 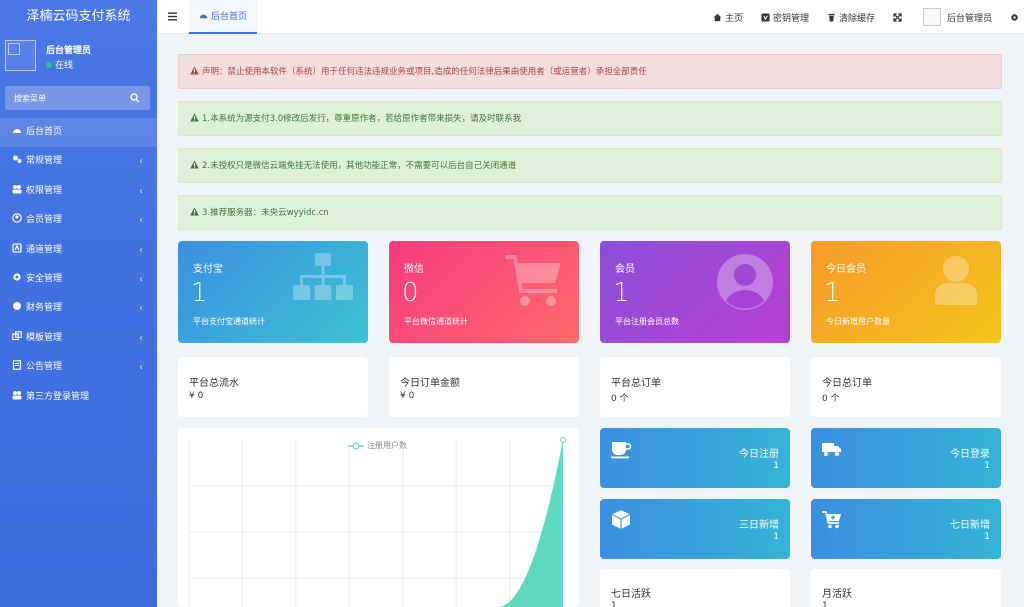 I want to click on sidebar-item-general: 常规管理 ‹, so click(x=78, y=161).